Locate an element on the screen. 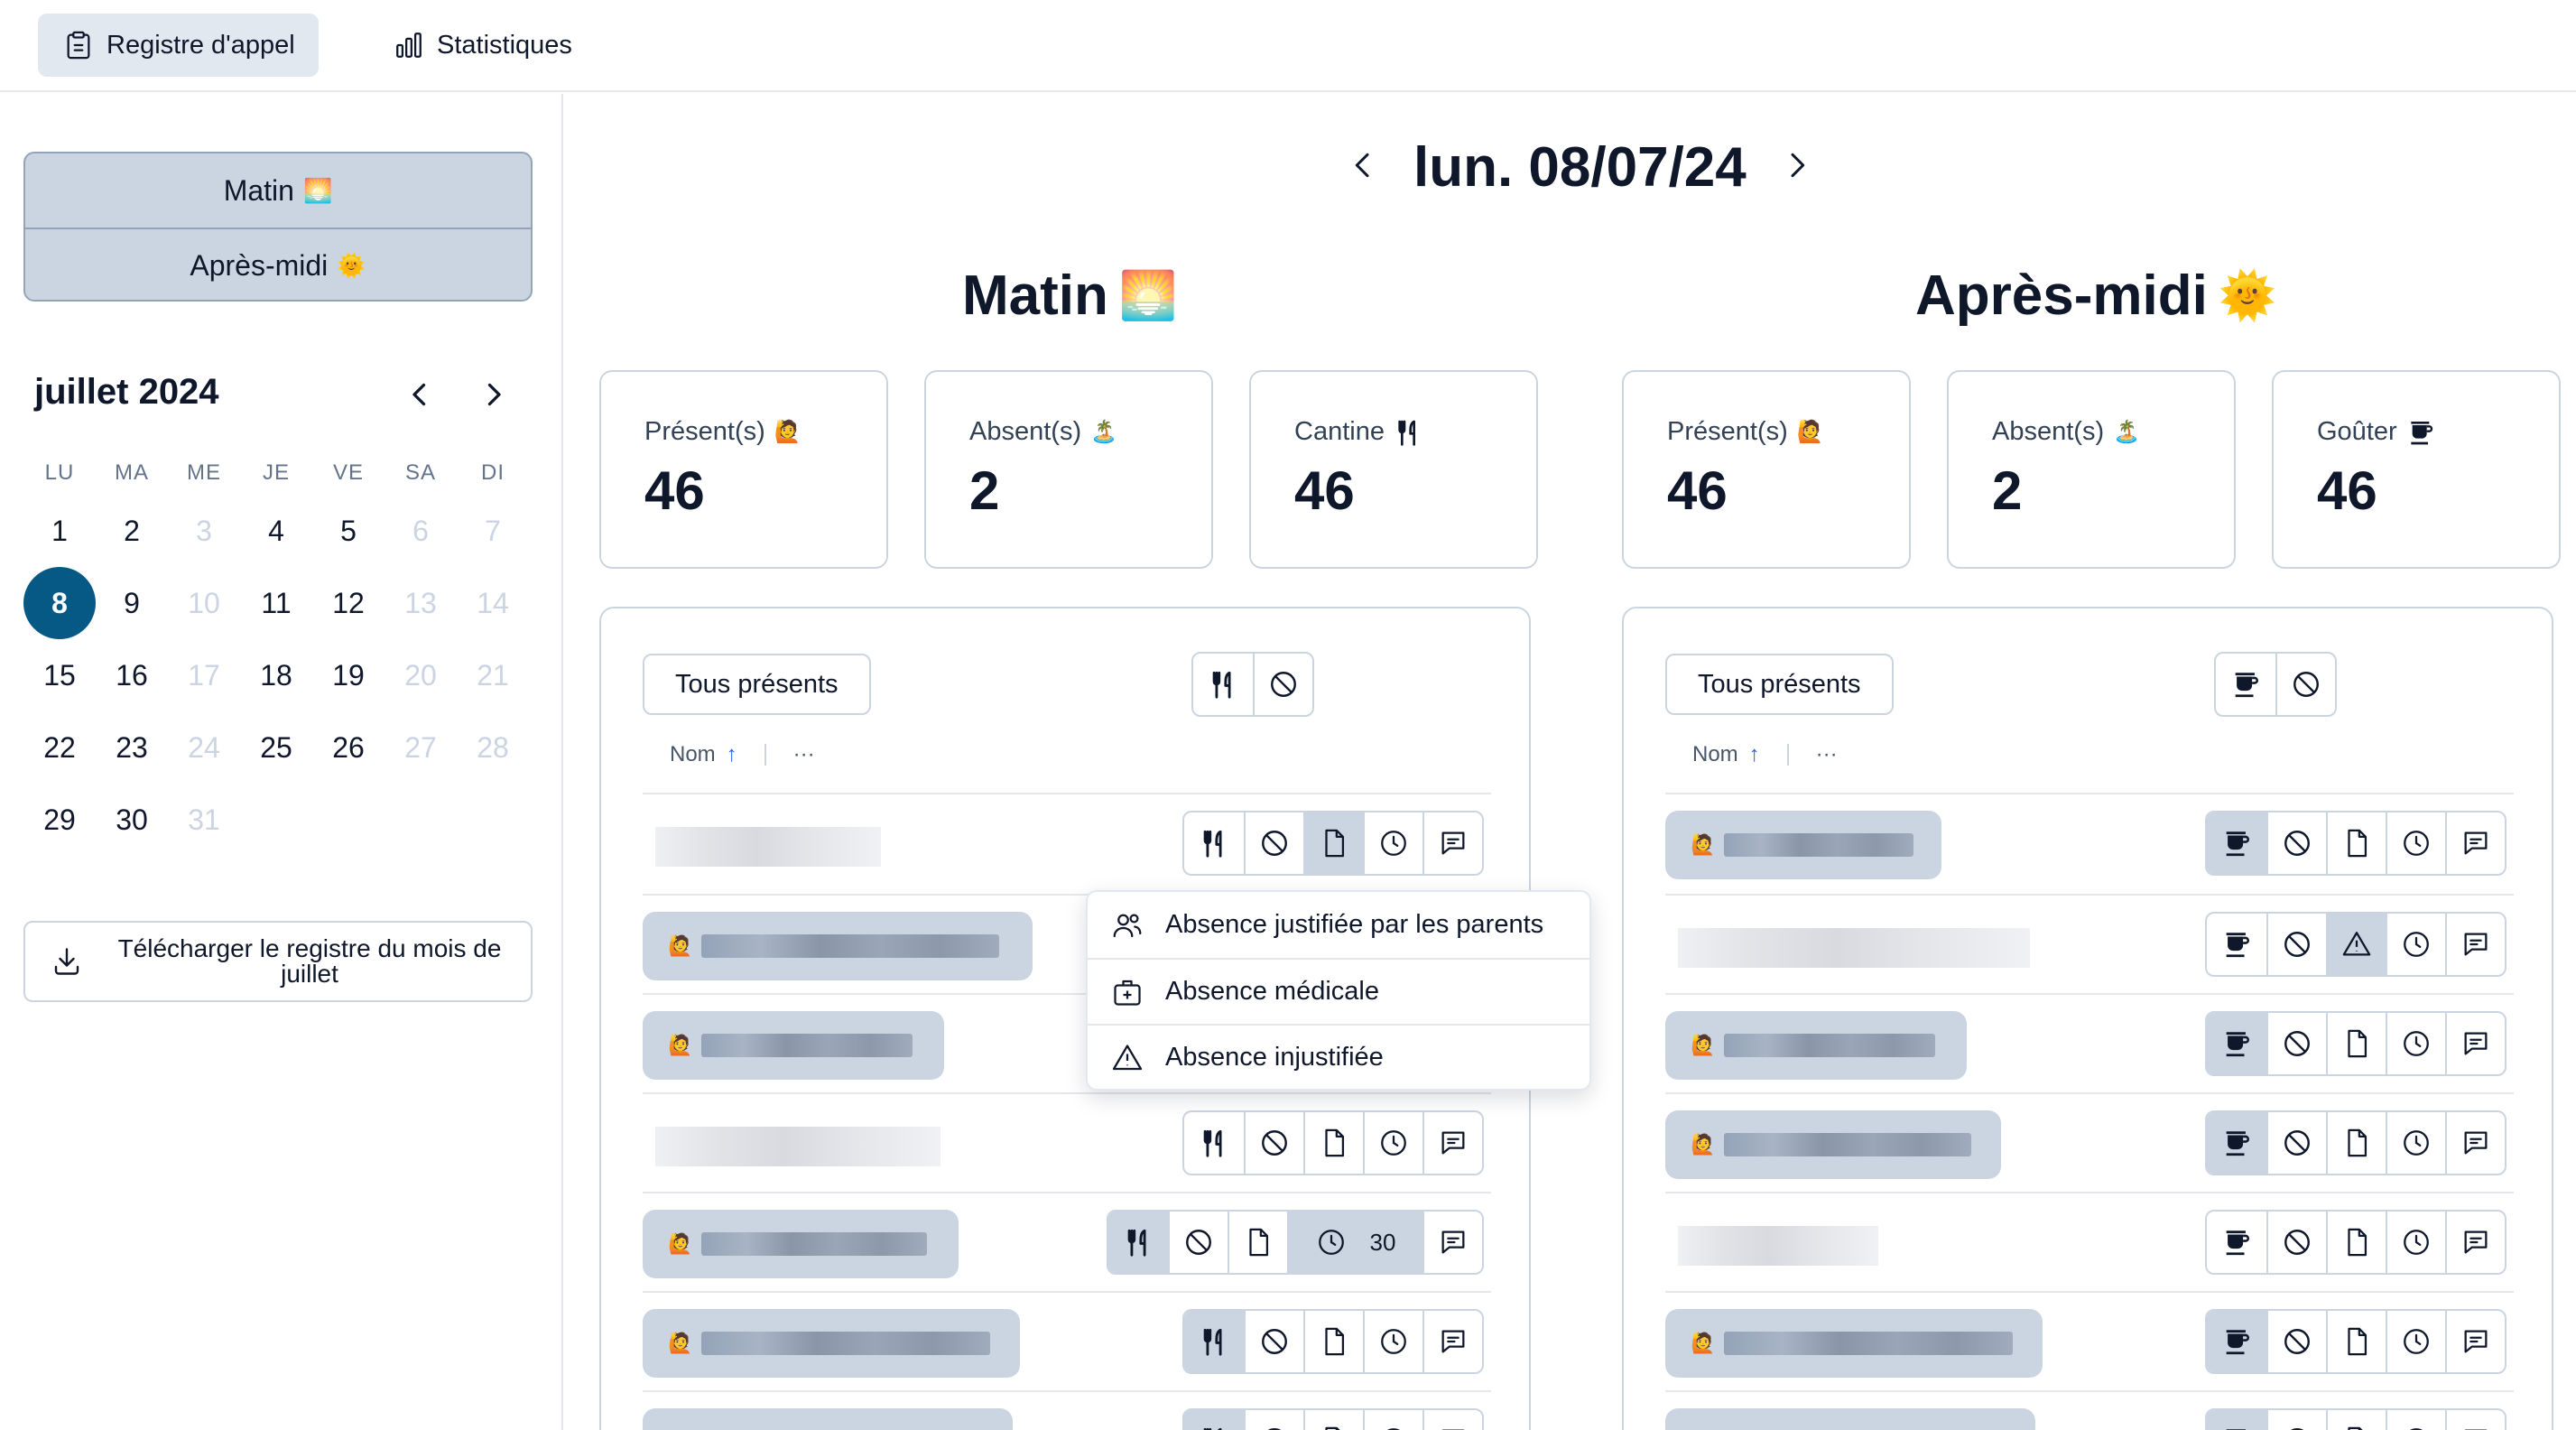 This screenshot has height=1430, width=2576. calendar-day: 30 is located at coordinates (132, 820).